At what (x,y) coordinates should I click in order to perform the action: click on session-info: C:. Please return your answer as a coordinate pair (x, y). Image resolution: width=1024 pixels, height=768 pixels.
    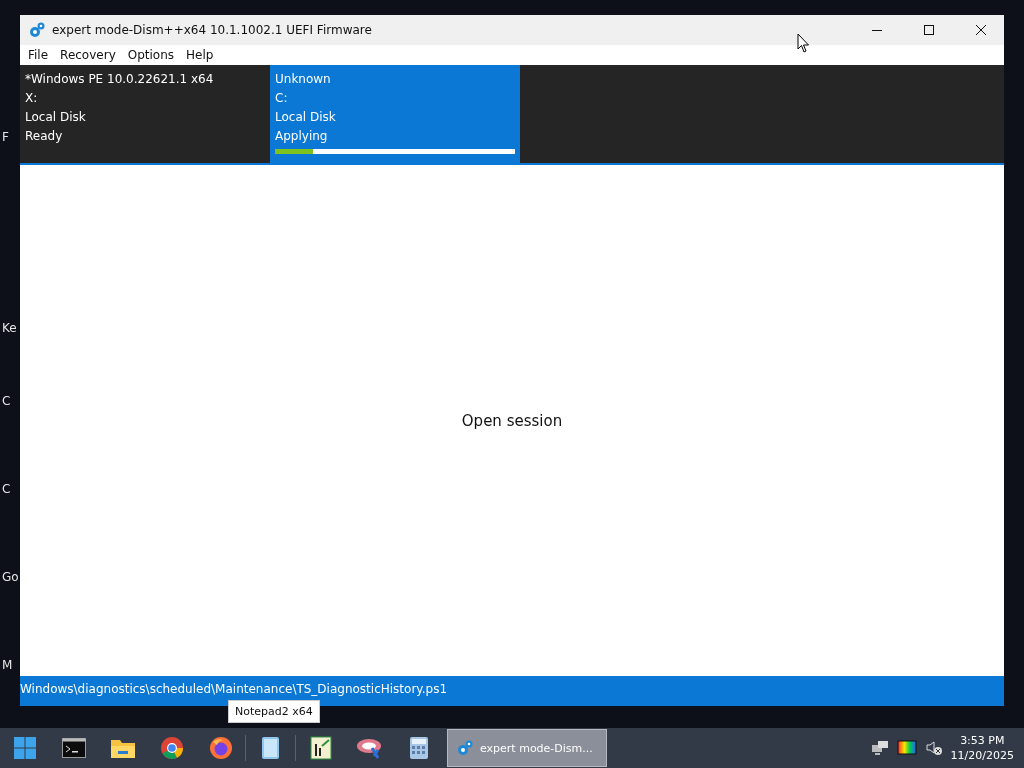
    Looking at the image, I should click on (282, 98).